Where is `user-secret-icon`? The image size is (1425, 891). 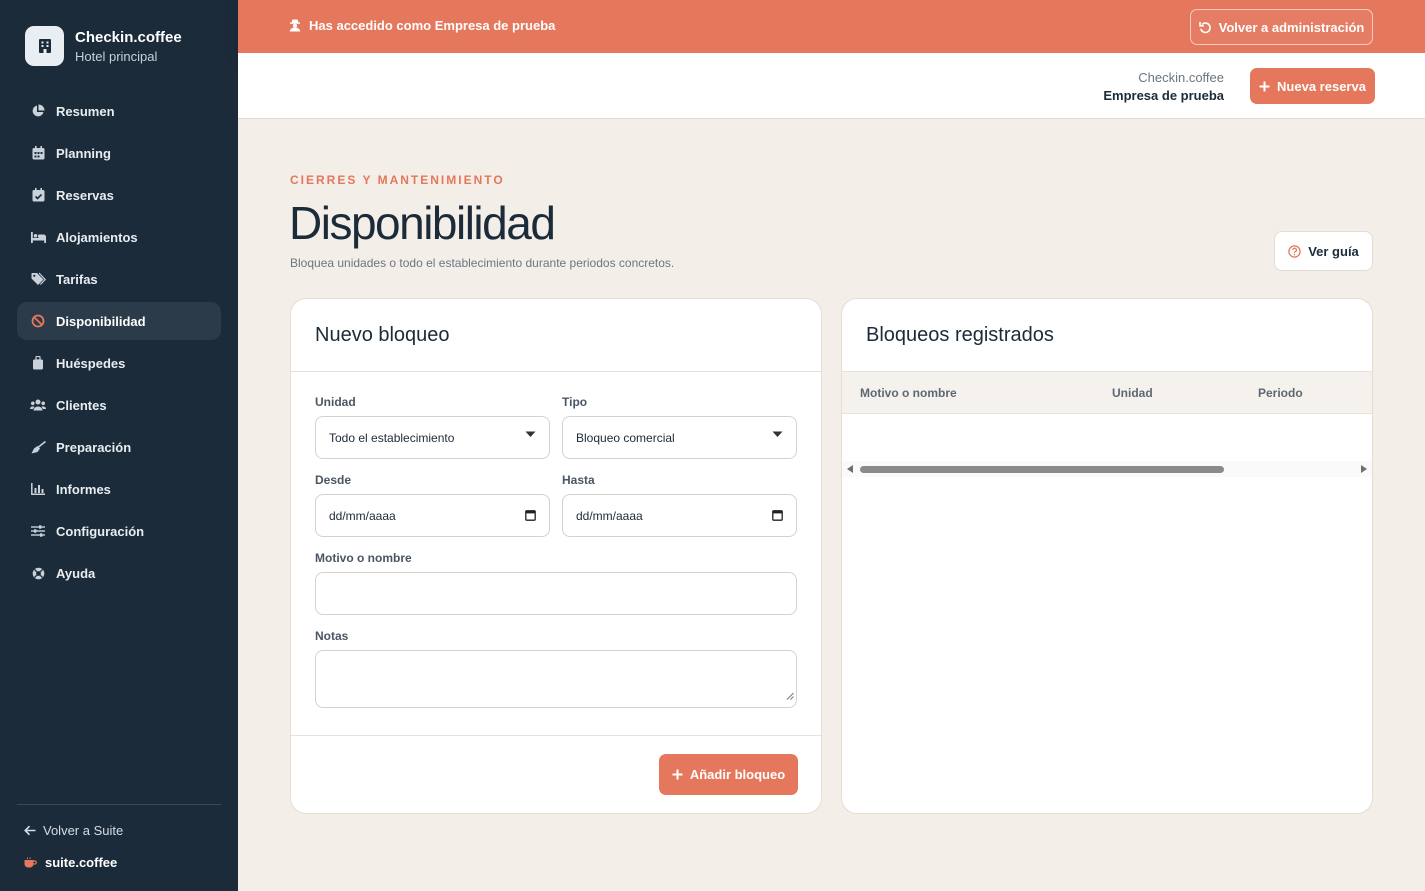
user-secret-icon is located at coordinates (295, 25).